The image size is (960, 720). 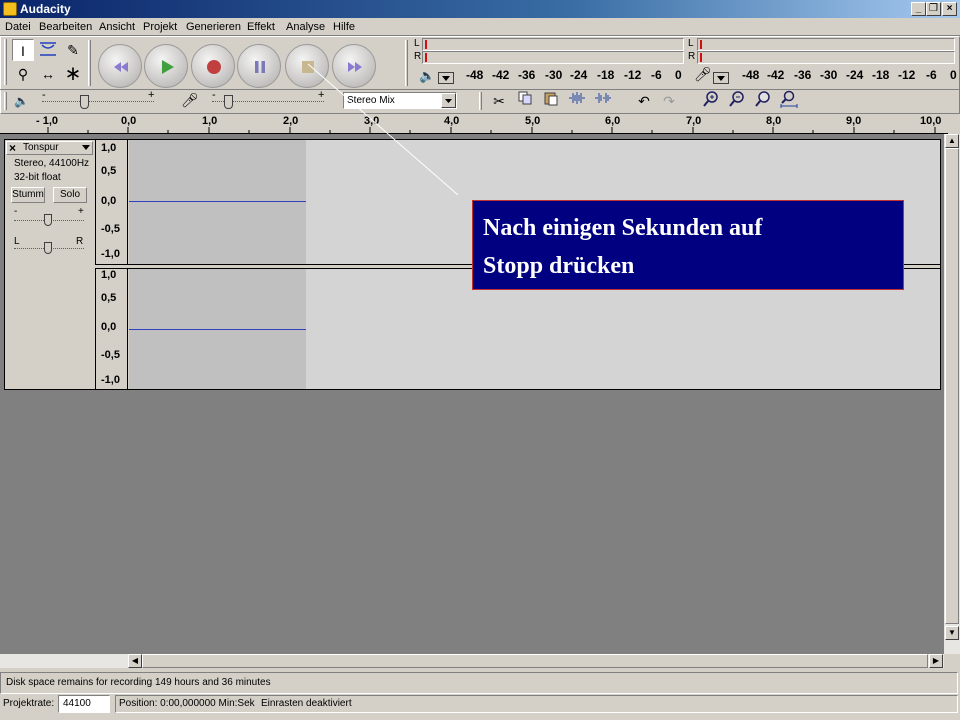 I want to click on position-text: Position: 0:00,000000 Min:Sek, so click(x=187, y=703).